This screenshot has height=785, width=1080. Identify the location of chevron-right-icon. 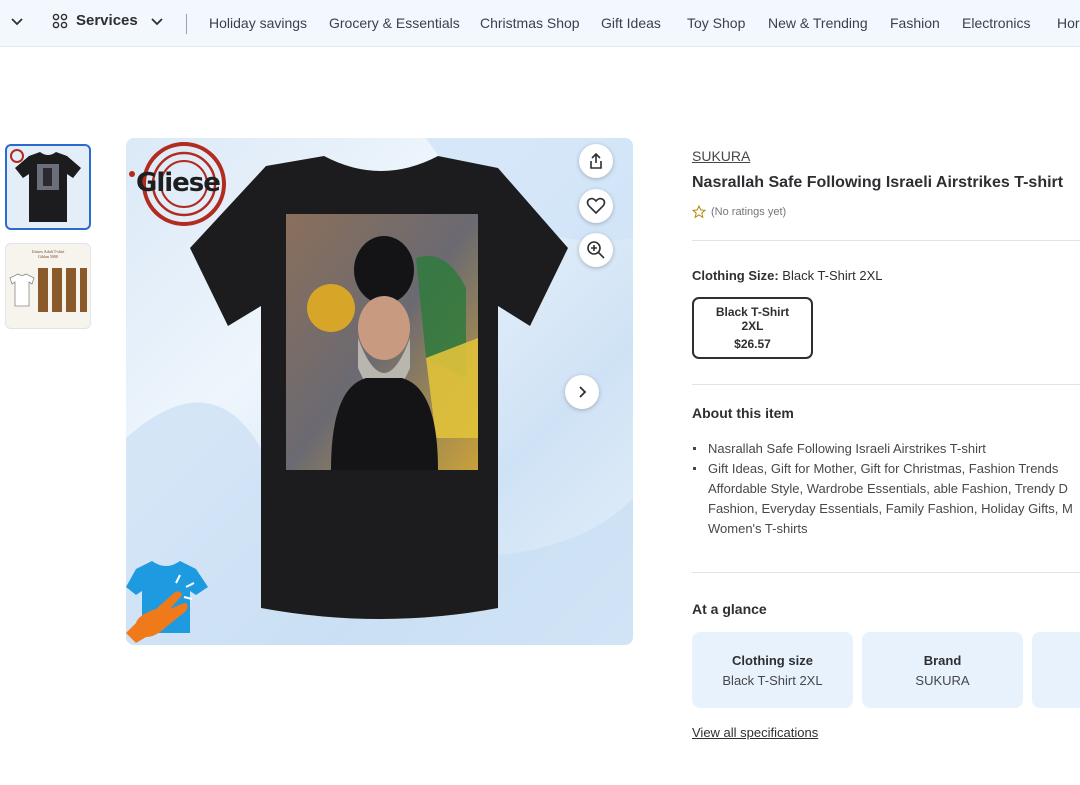
(583, 392).